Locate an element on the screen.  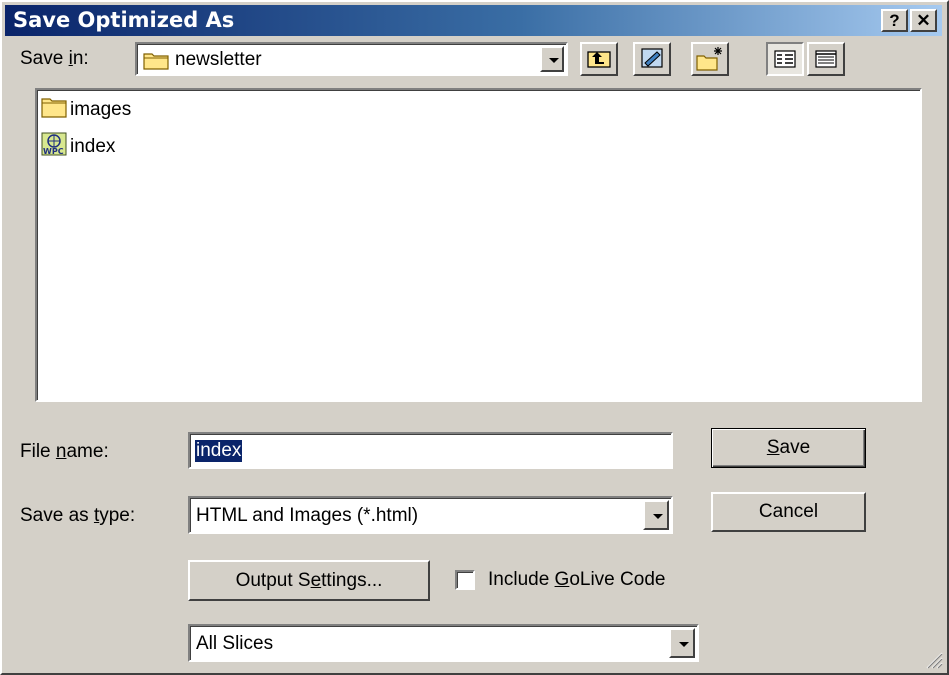
file-name-label: File name: is located at coordinates (64, 451).